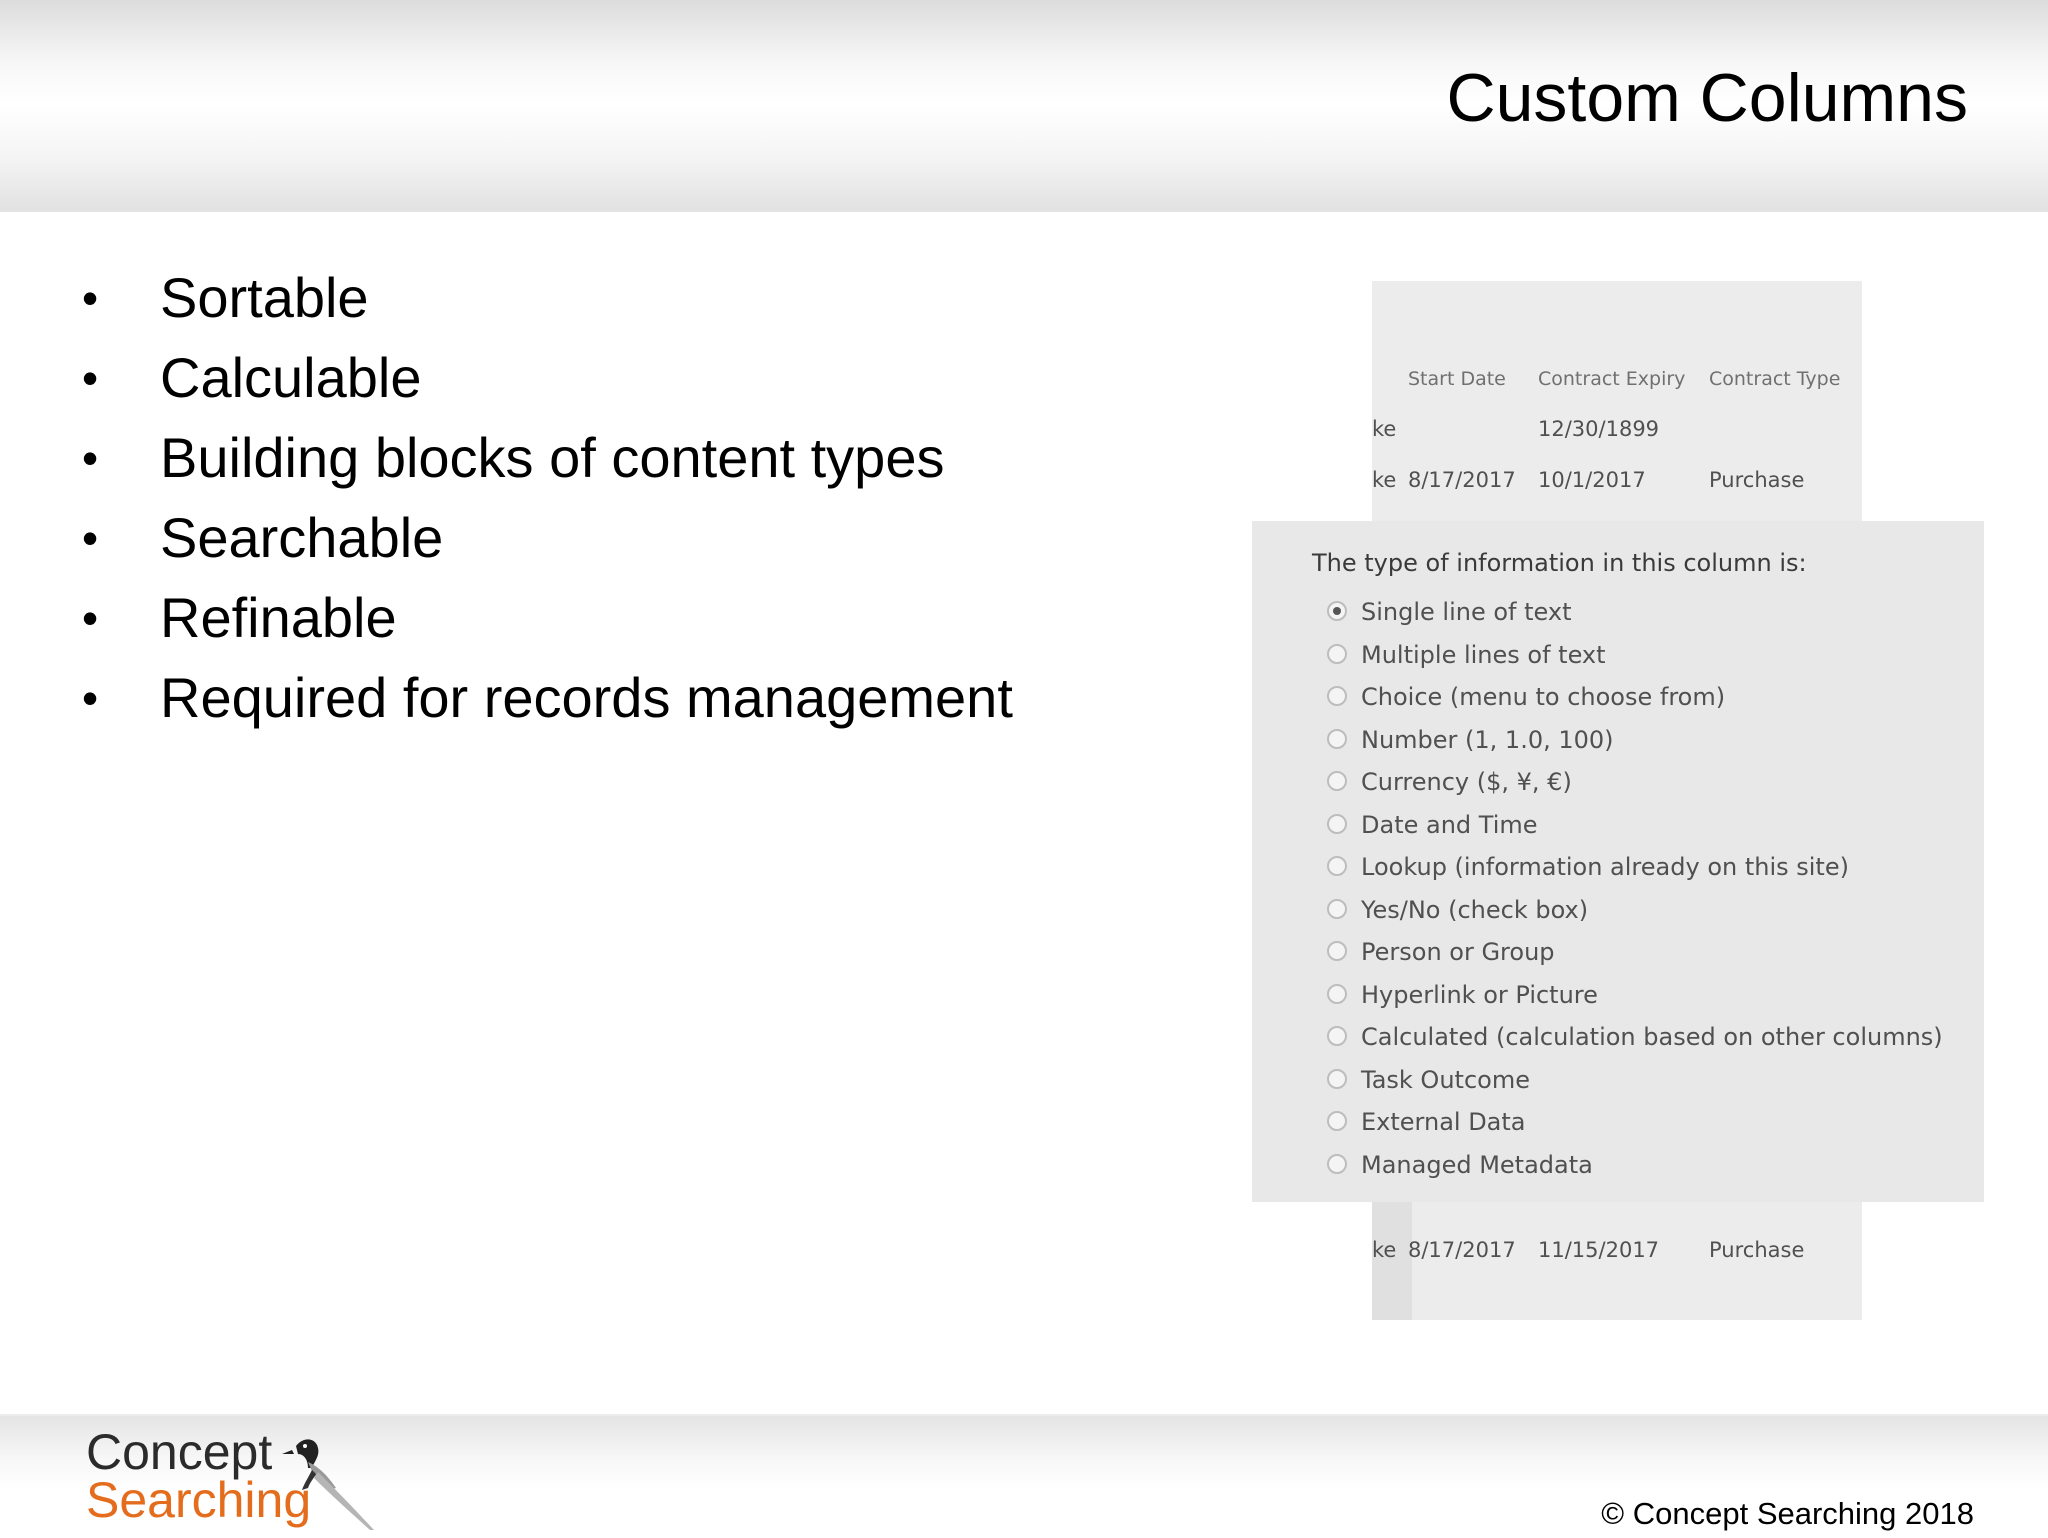 This screenshot has height=1538, width=2048. What do you see at coordinates (1599, 429) in the screenshot?
I see `cell-contract-expiry: 12/30/1899` at bounding box center [1599, 429].